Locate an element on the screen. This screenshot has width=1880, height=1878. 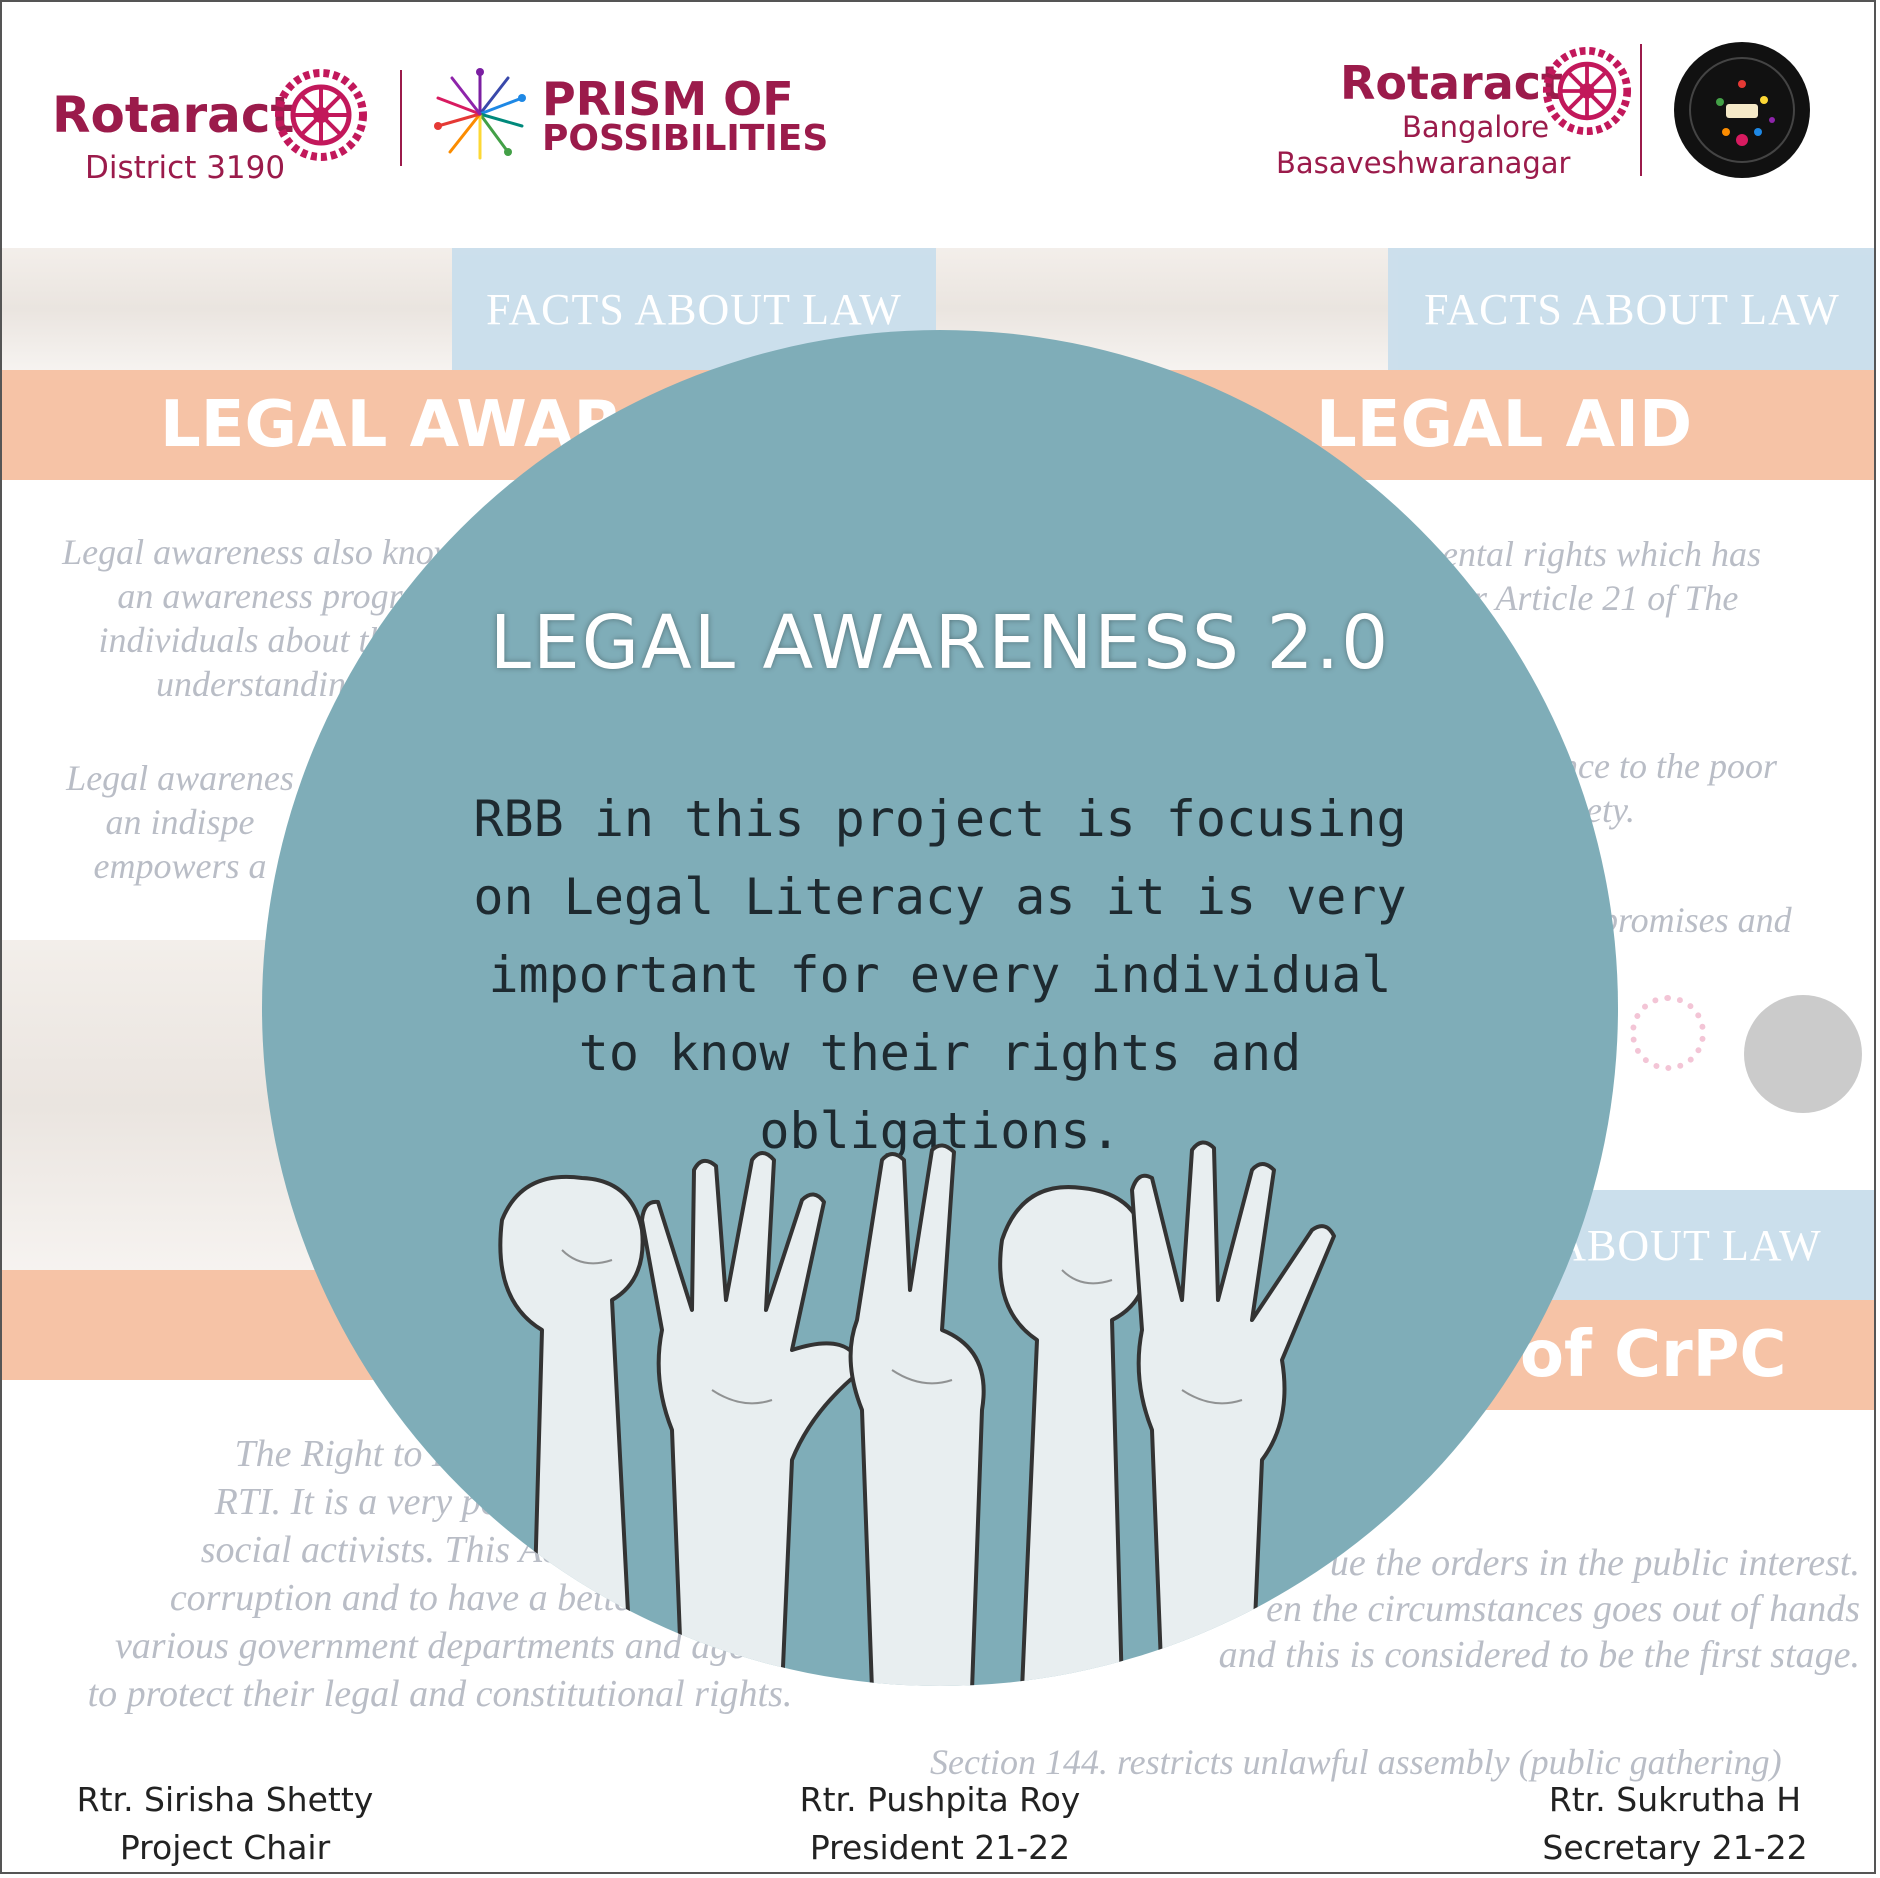
prism-line-1: PRISM OF is located at coordinates (668, 99).